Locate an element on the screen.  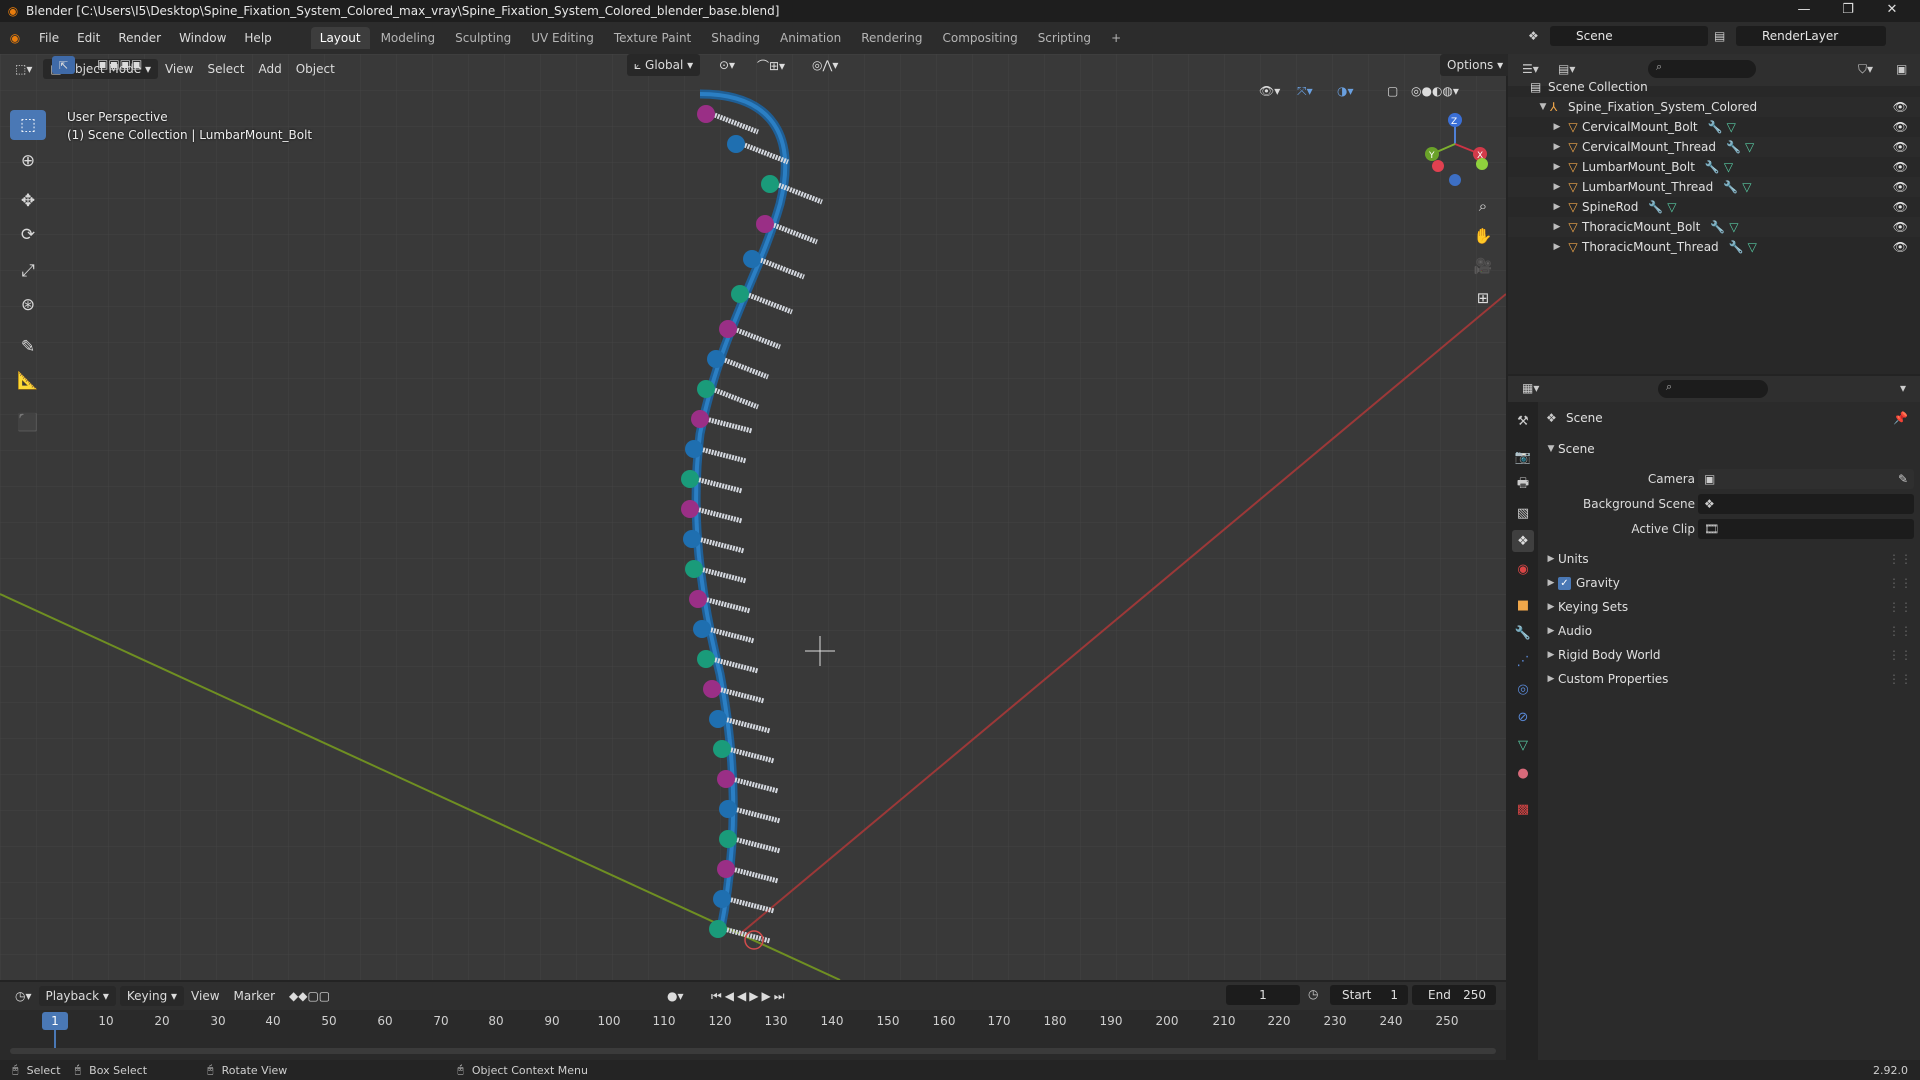
properties-section-header: ▶ Custom Properties ⋮⋮ is located at coordinates (1729, 679).